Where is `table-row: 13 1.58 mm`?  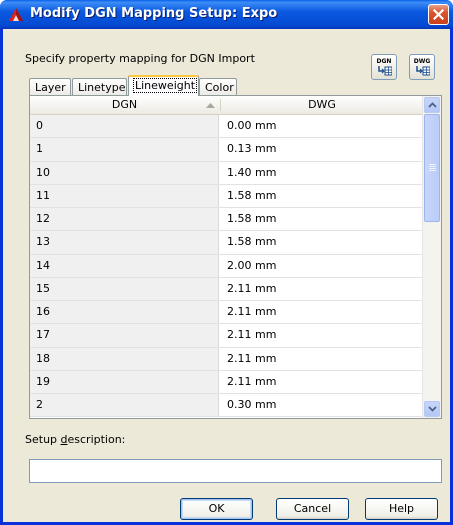 table-row: 13 1.58 mm is located at coordinates (226, 243).